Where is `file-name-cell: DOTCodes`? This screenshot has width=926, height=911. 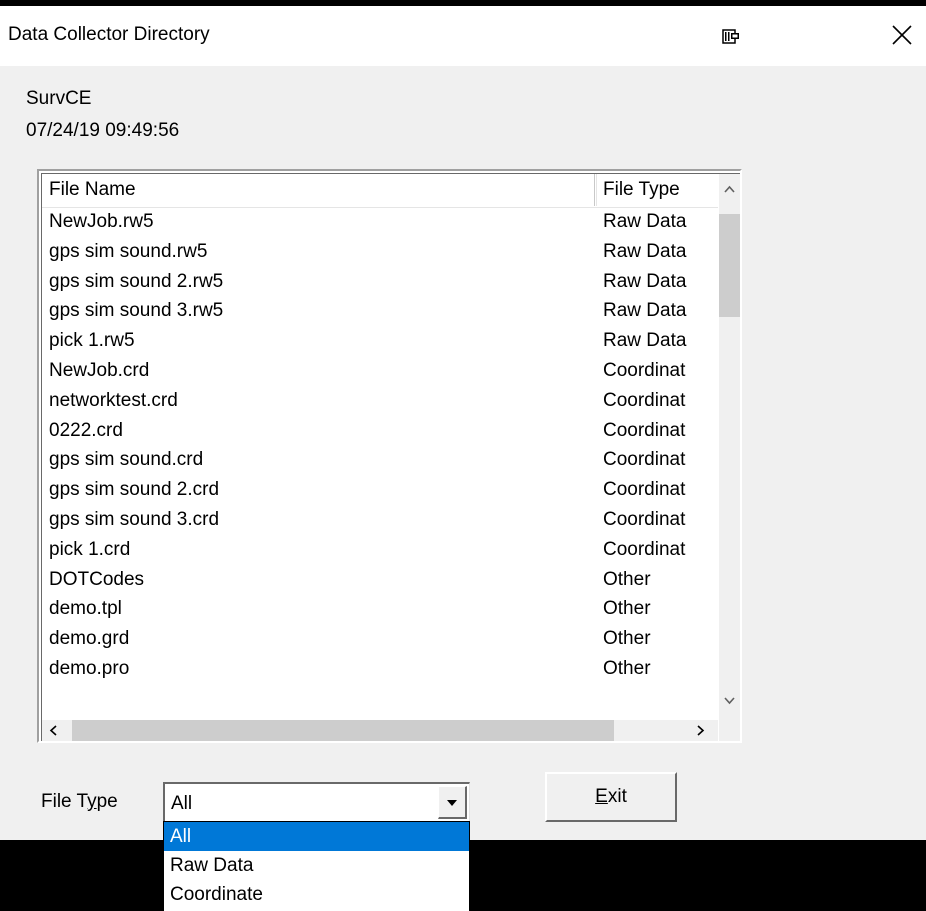
file-name-cell: DOTCodes is located at coordinates (97, 579).